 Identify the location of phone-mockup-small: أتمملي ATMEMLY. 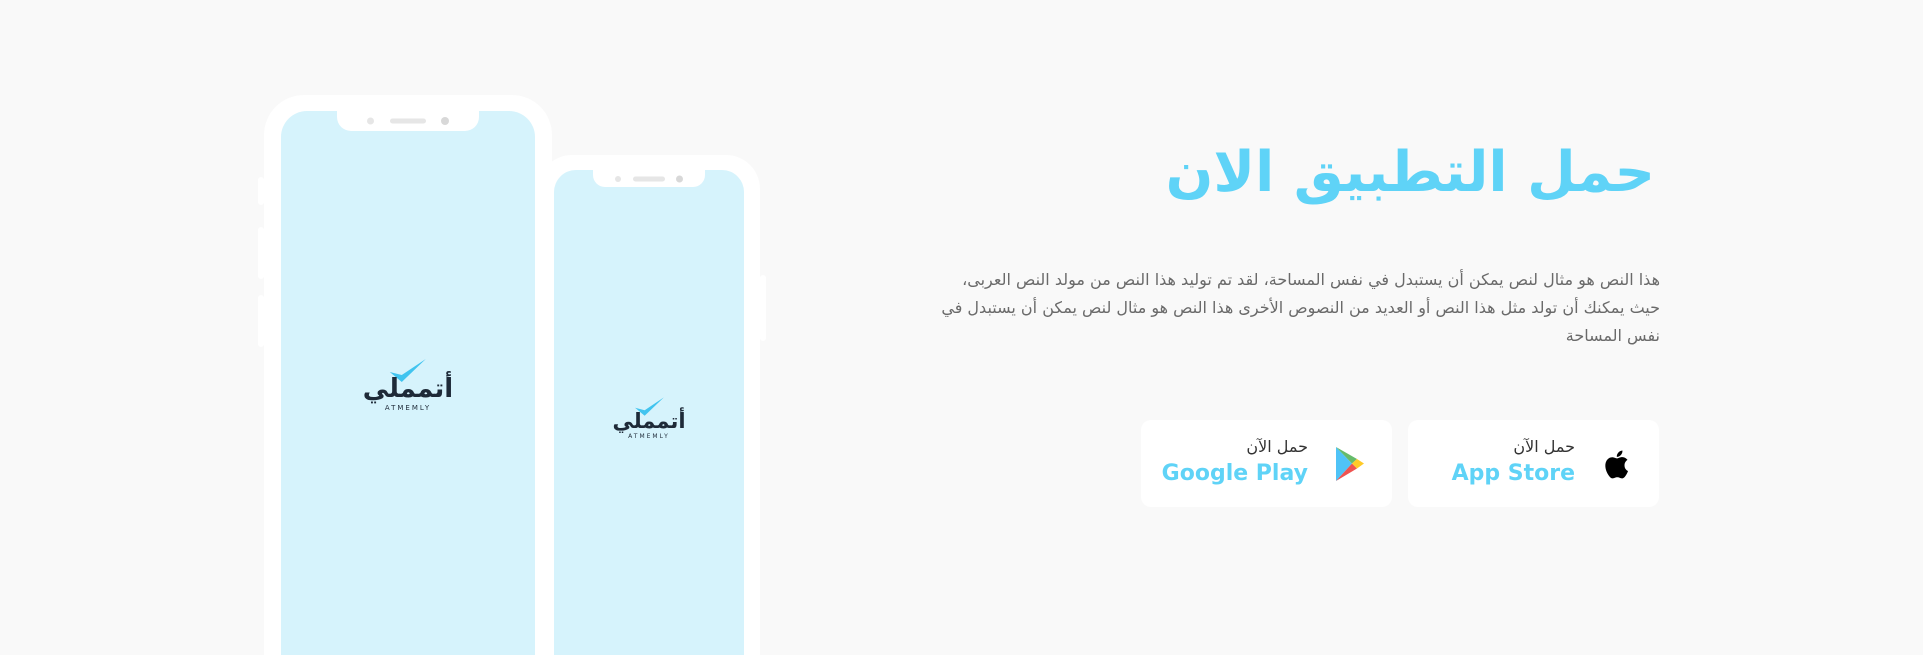
(652, 405).